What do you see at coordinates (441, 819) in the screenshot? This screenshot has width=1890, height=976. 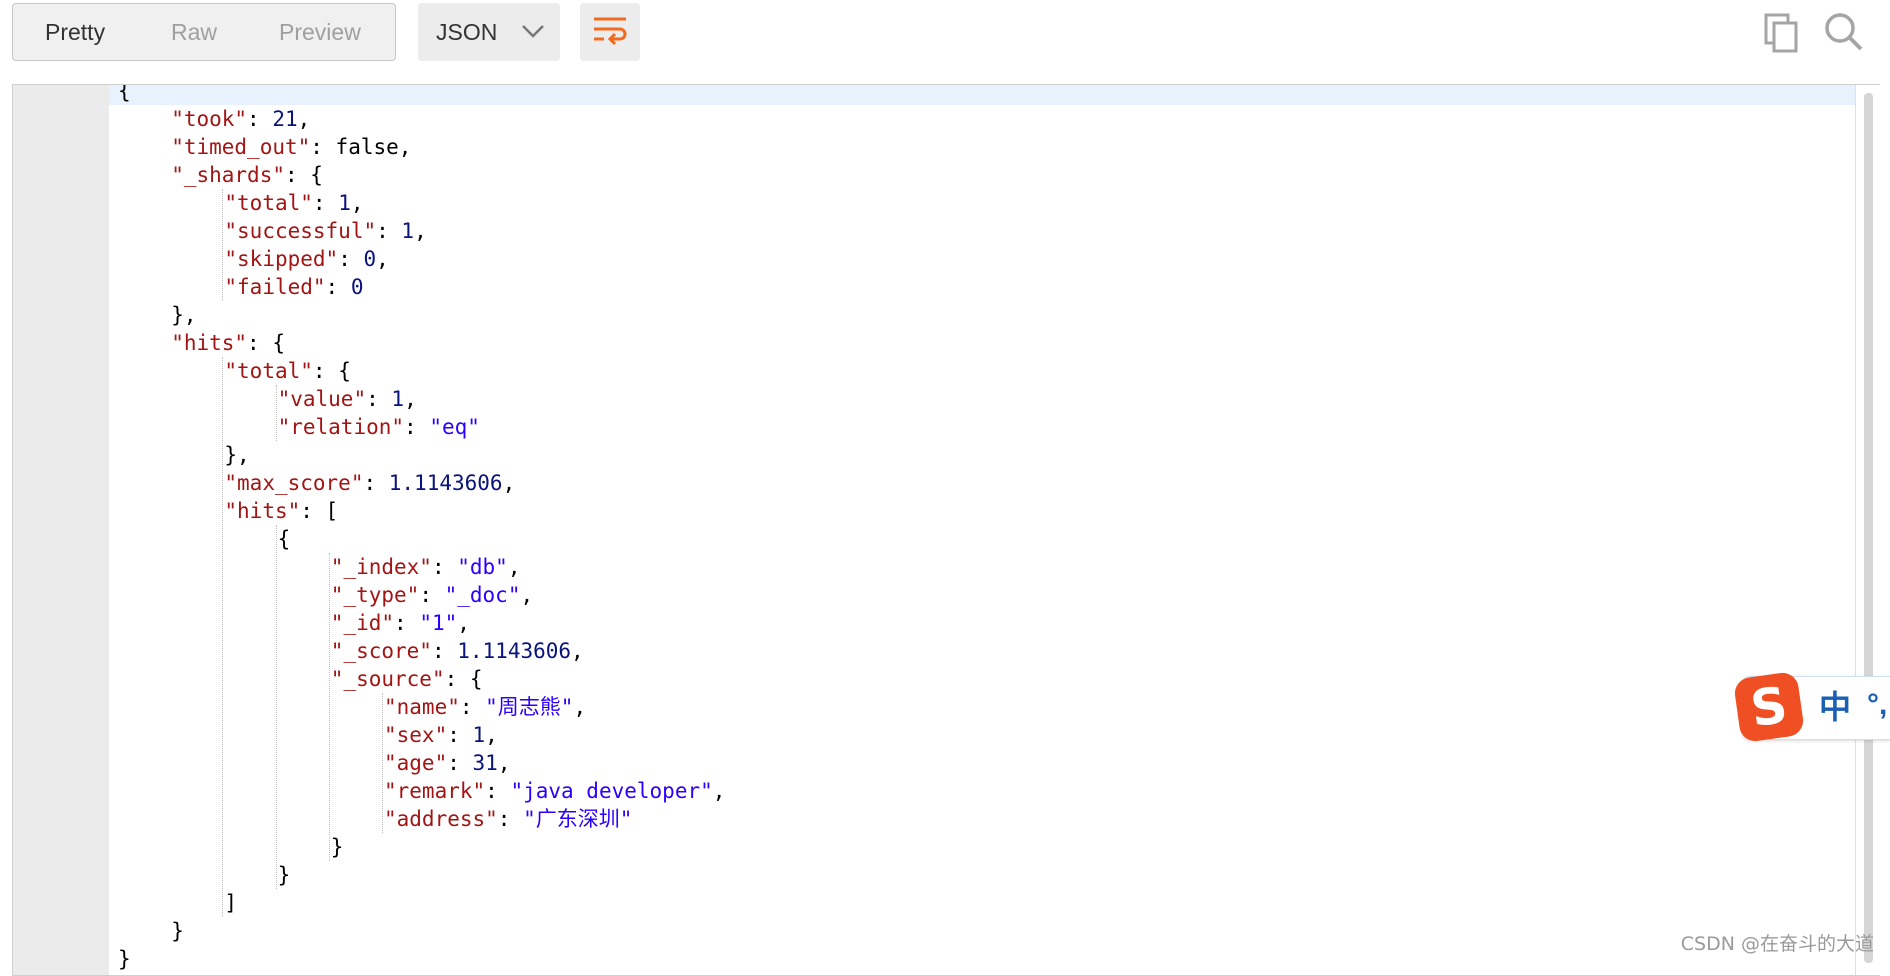 I see `code-token: "address"` at bounding box center [441, 819].